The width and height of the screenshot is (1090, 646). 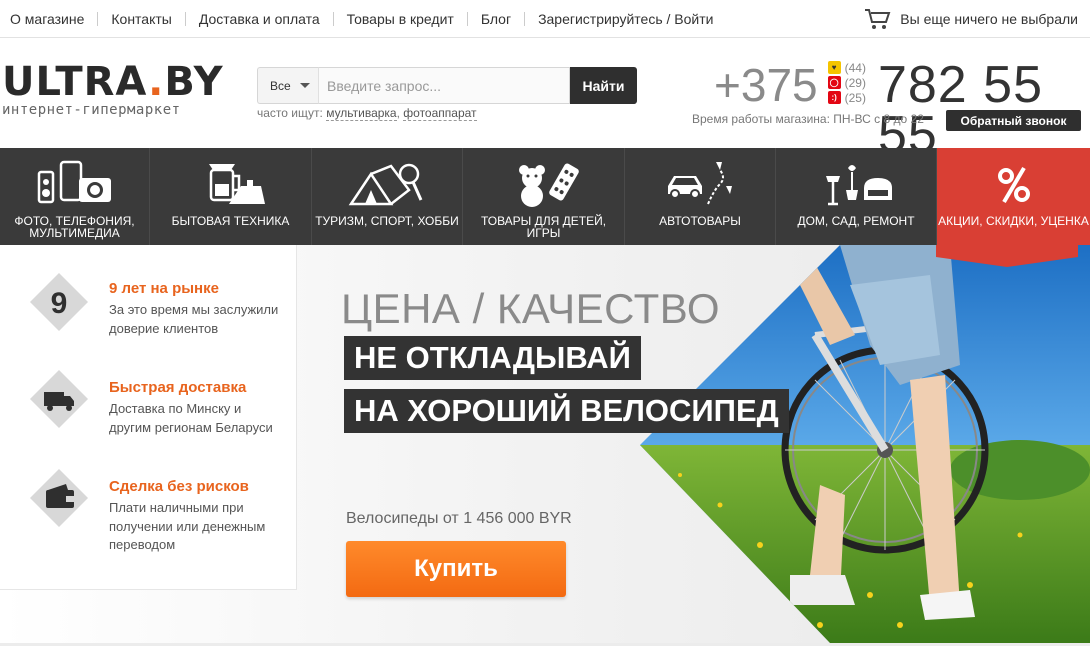 I want to click on cart: Вы еще ничего не выбрали, so click(x=971, y=19).